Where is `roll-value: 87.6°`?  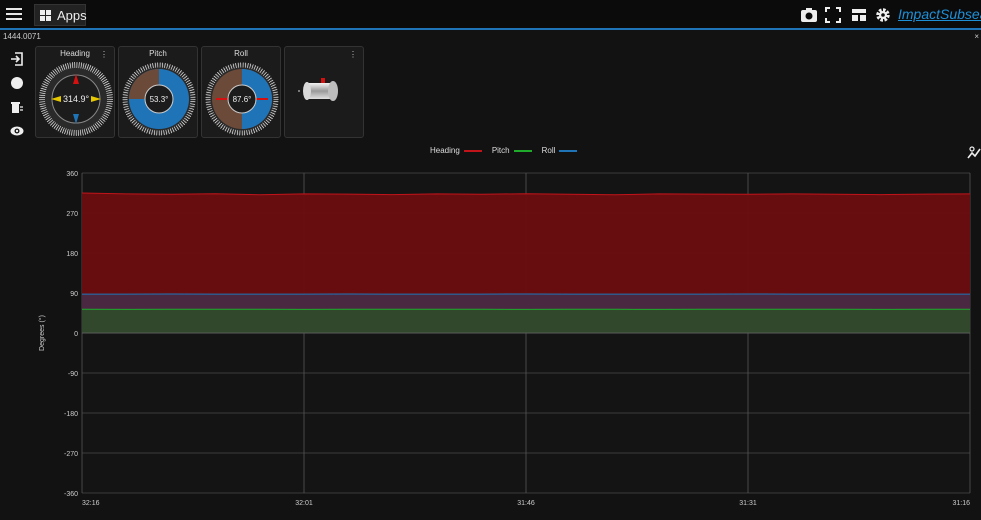 roll-value: 87.6° is located at coordinates (242, 99).